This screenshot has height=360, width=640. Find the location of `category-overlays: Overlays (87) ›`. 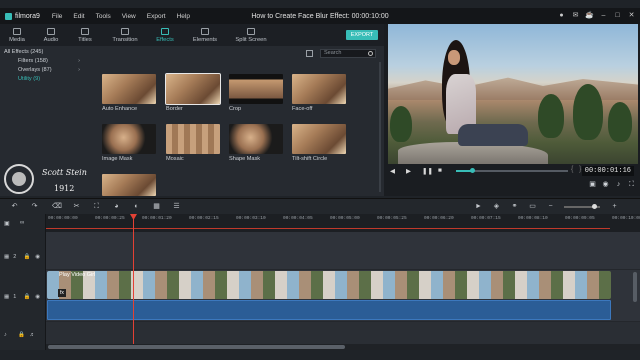

category-overlays: Overlays (87) › is located at coordinates (48, 70).